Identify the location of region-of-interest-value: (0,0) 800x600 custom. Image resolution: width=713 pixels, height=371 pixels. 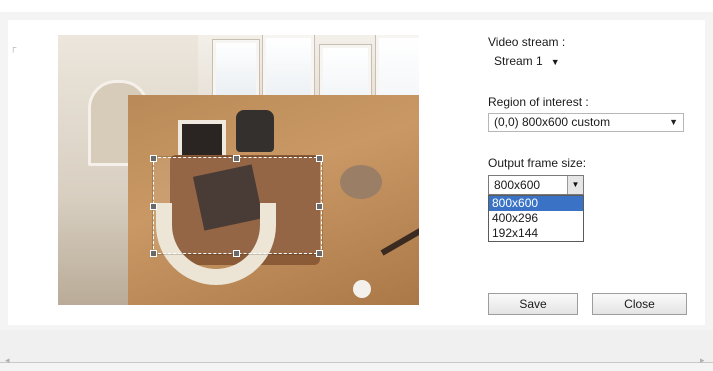
(552, 122).